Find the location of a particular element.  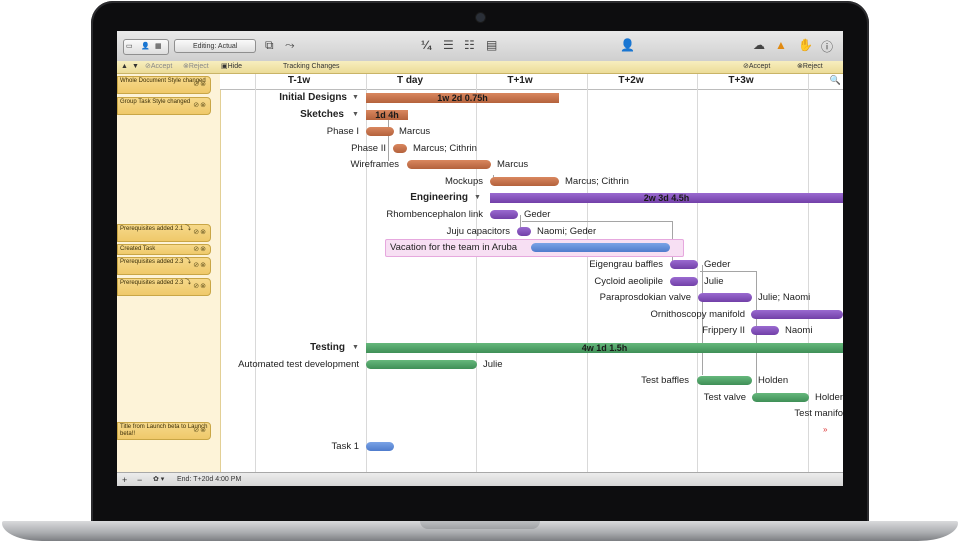

change-note-text: Group Task Style changed is located at coordinates (155, 102).